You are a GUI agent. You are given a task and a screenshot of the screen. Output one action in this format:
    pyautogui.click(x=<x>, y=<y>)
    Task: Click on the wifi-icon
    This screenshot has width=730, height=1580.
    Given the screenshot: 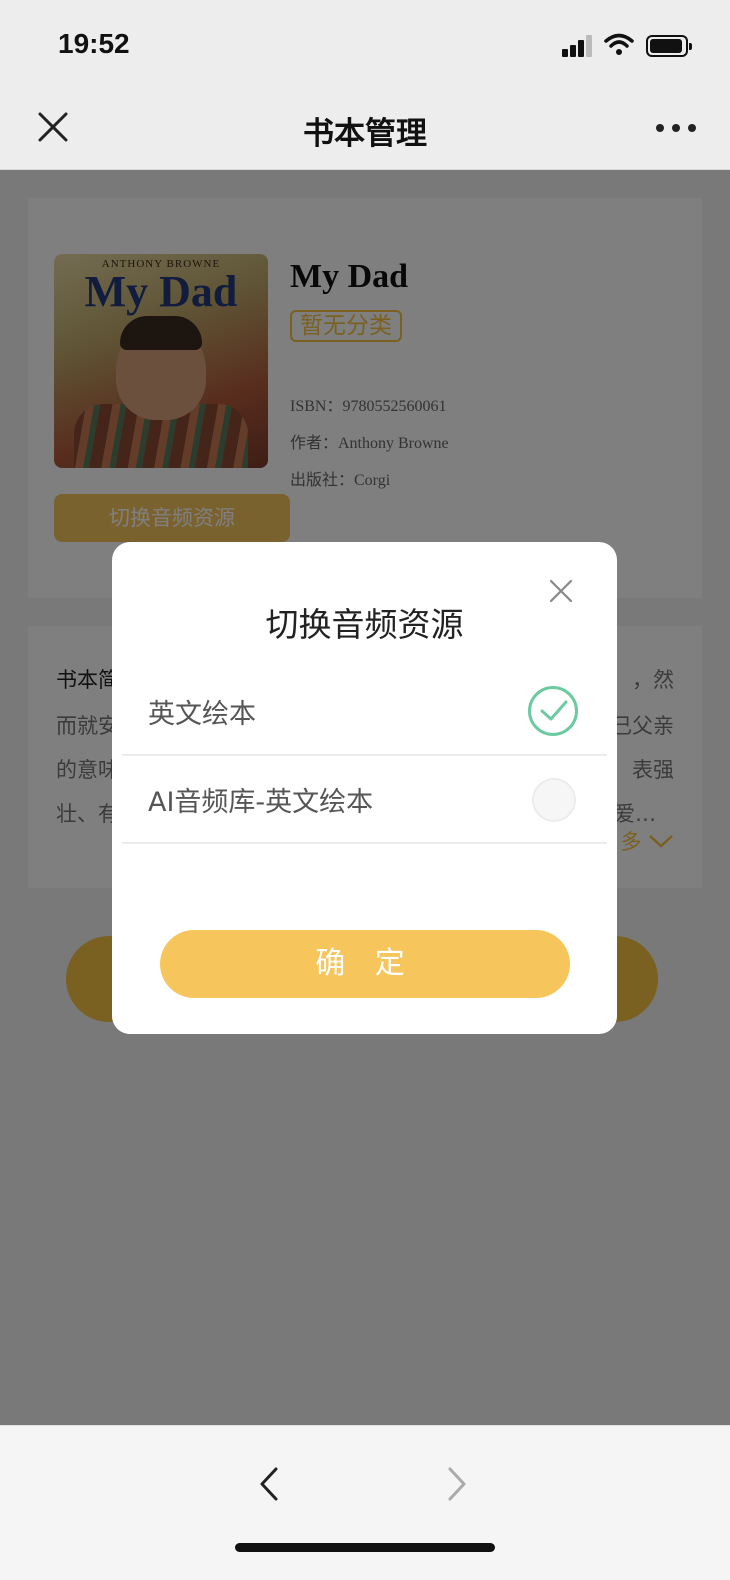 What is the action you would take?
    pyautogui.click(x=619, y=44)
    